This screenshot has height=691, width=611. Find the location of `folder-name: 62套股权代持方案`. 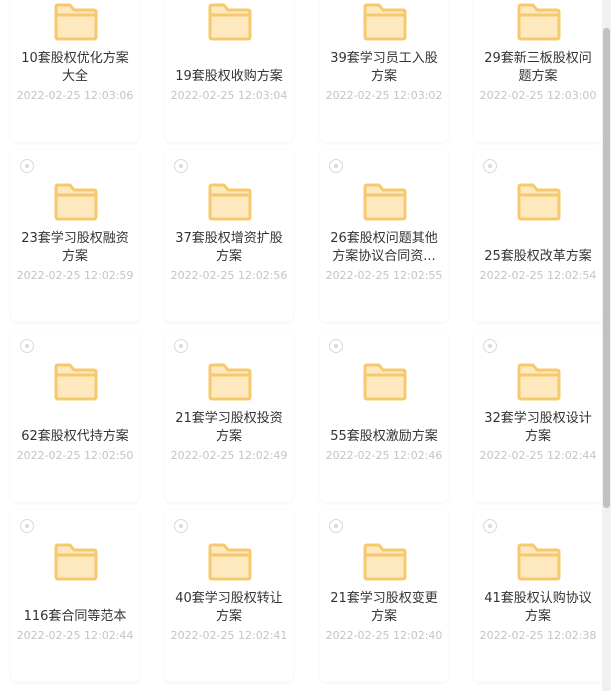

folder-name: 62套股权代持方案 is located at coordinates (75, 425).